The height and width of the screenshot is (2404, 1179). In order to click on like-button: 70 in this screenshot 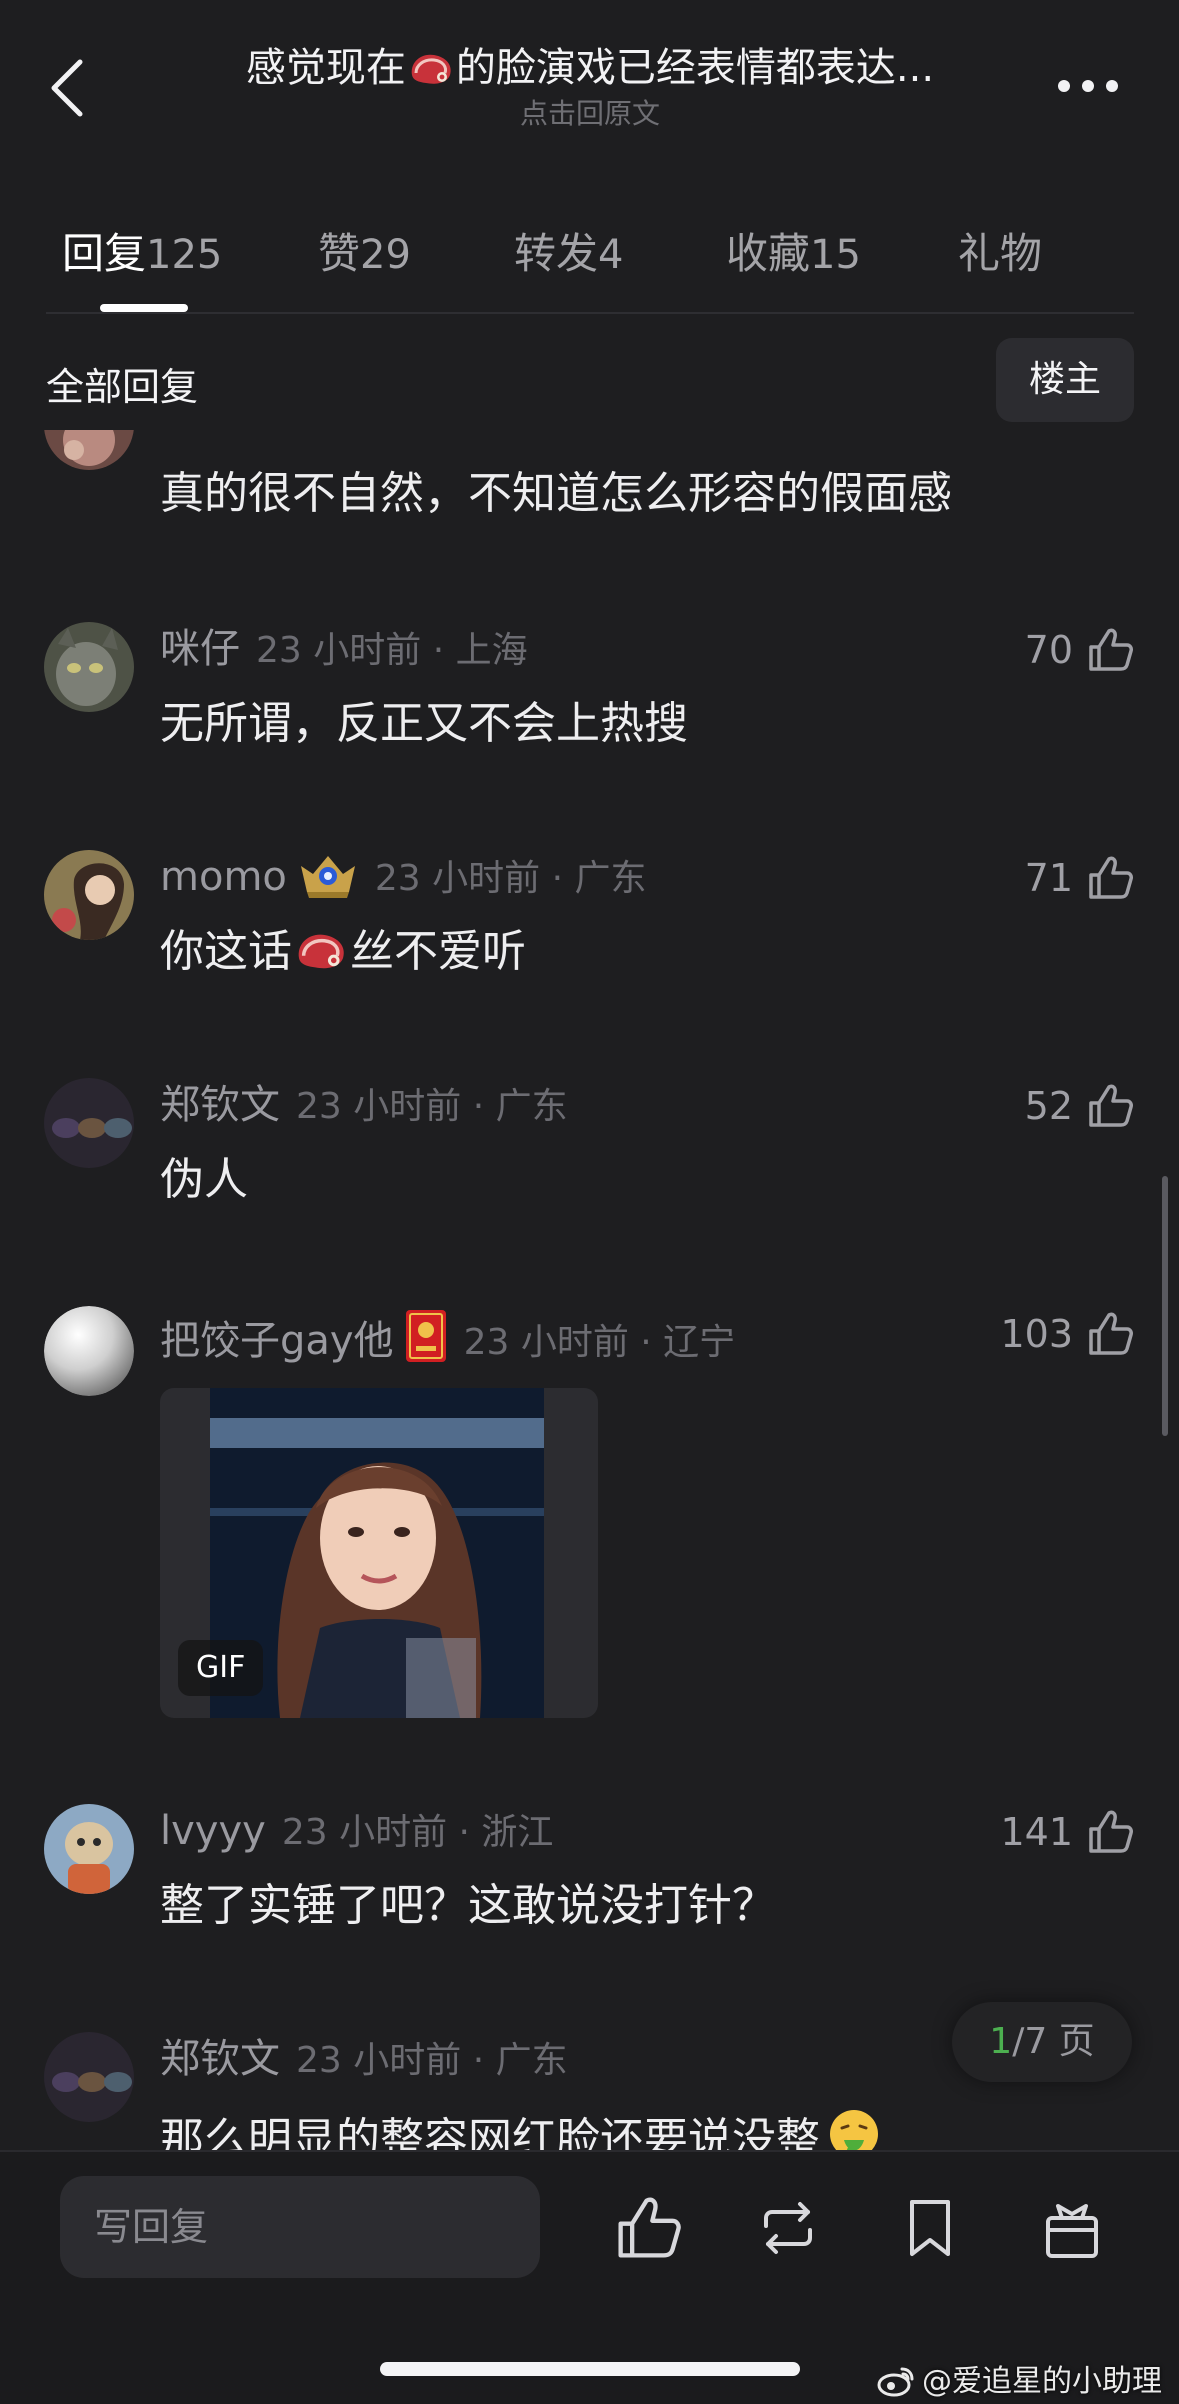, I will do `click(1080, 650)`.